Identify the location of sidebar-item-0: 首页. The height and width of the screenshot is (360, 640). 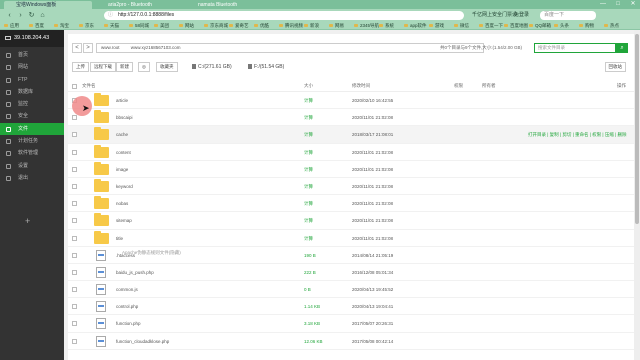
(32, 55).